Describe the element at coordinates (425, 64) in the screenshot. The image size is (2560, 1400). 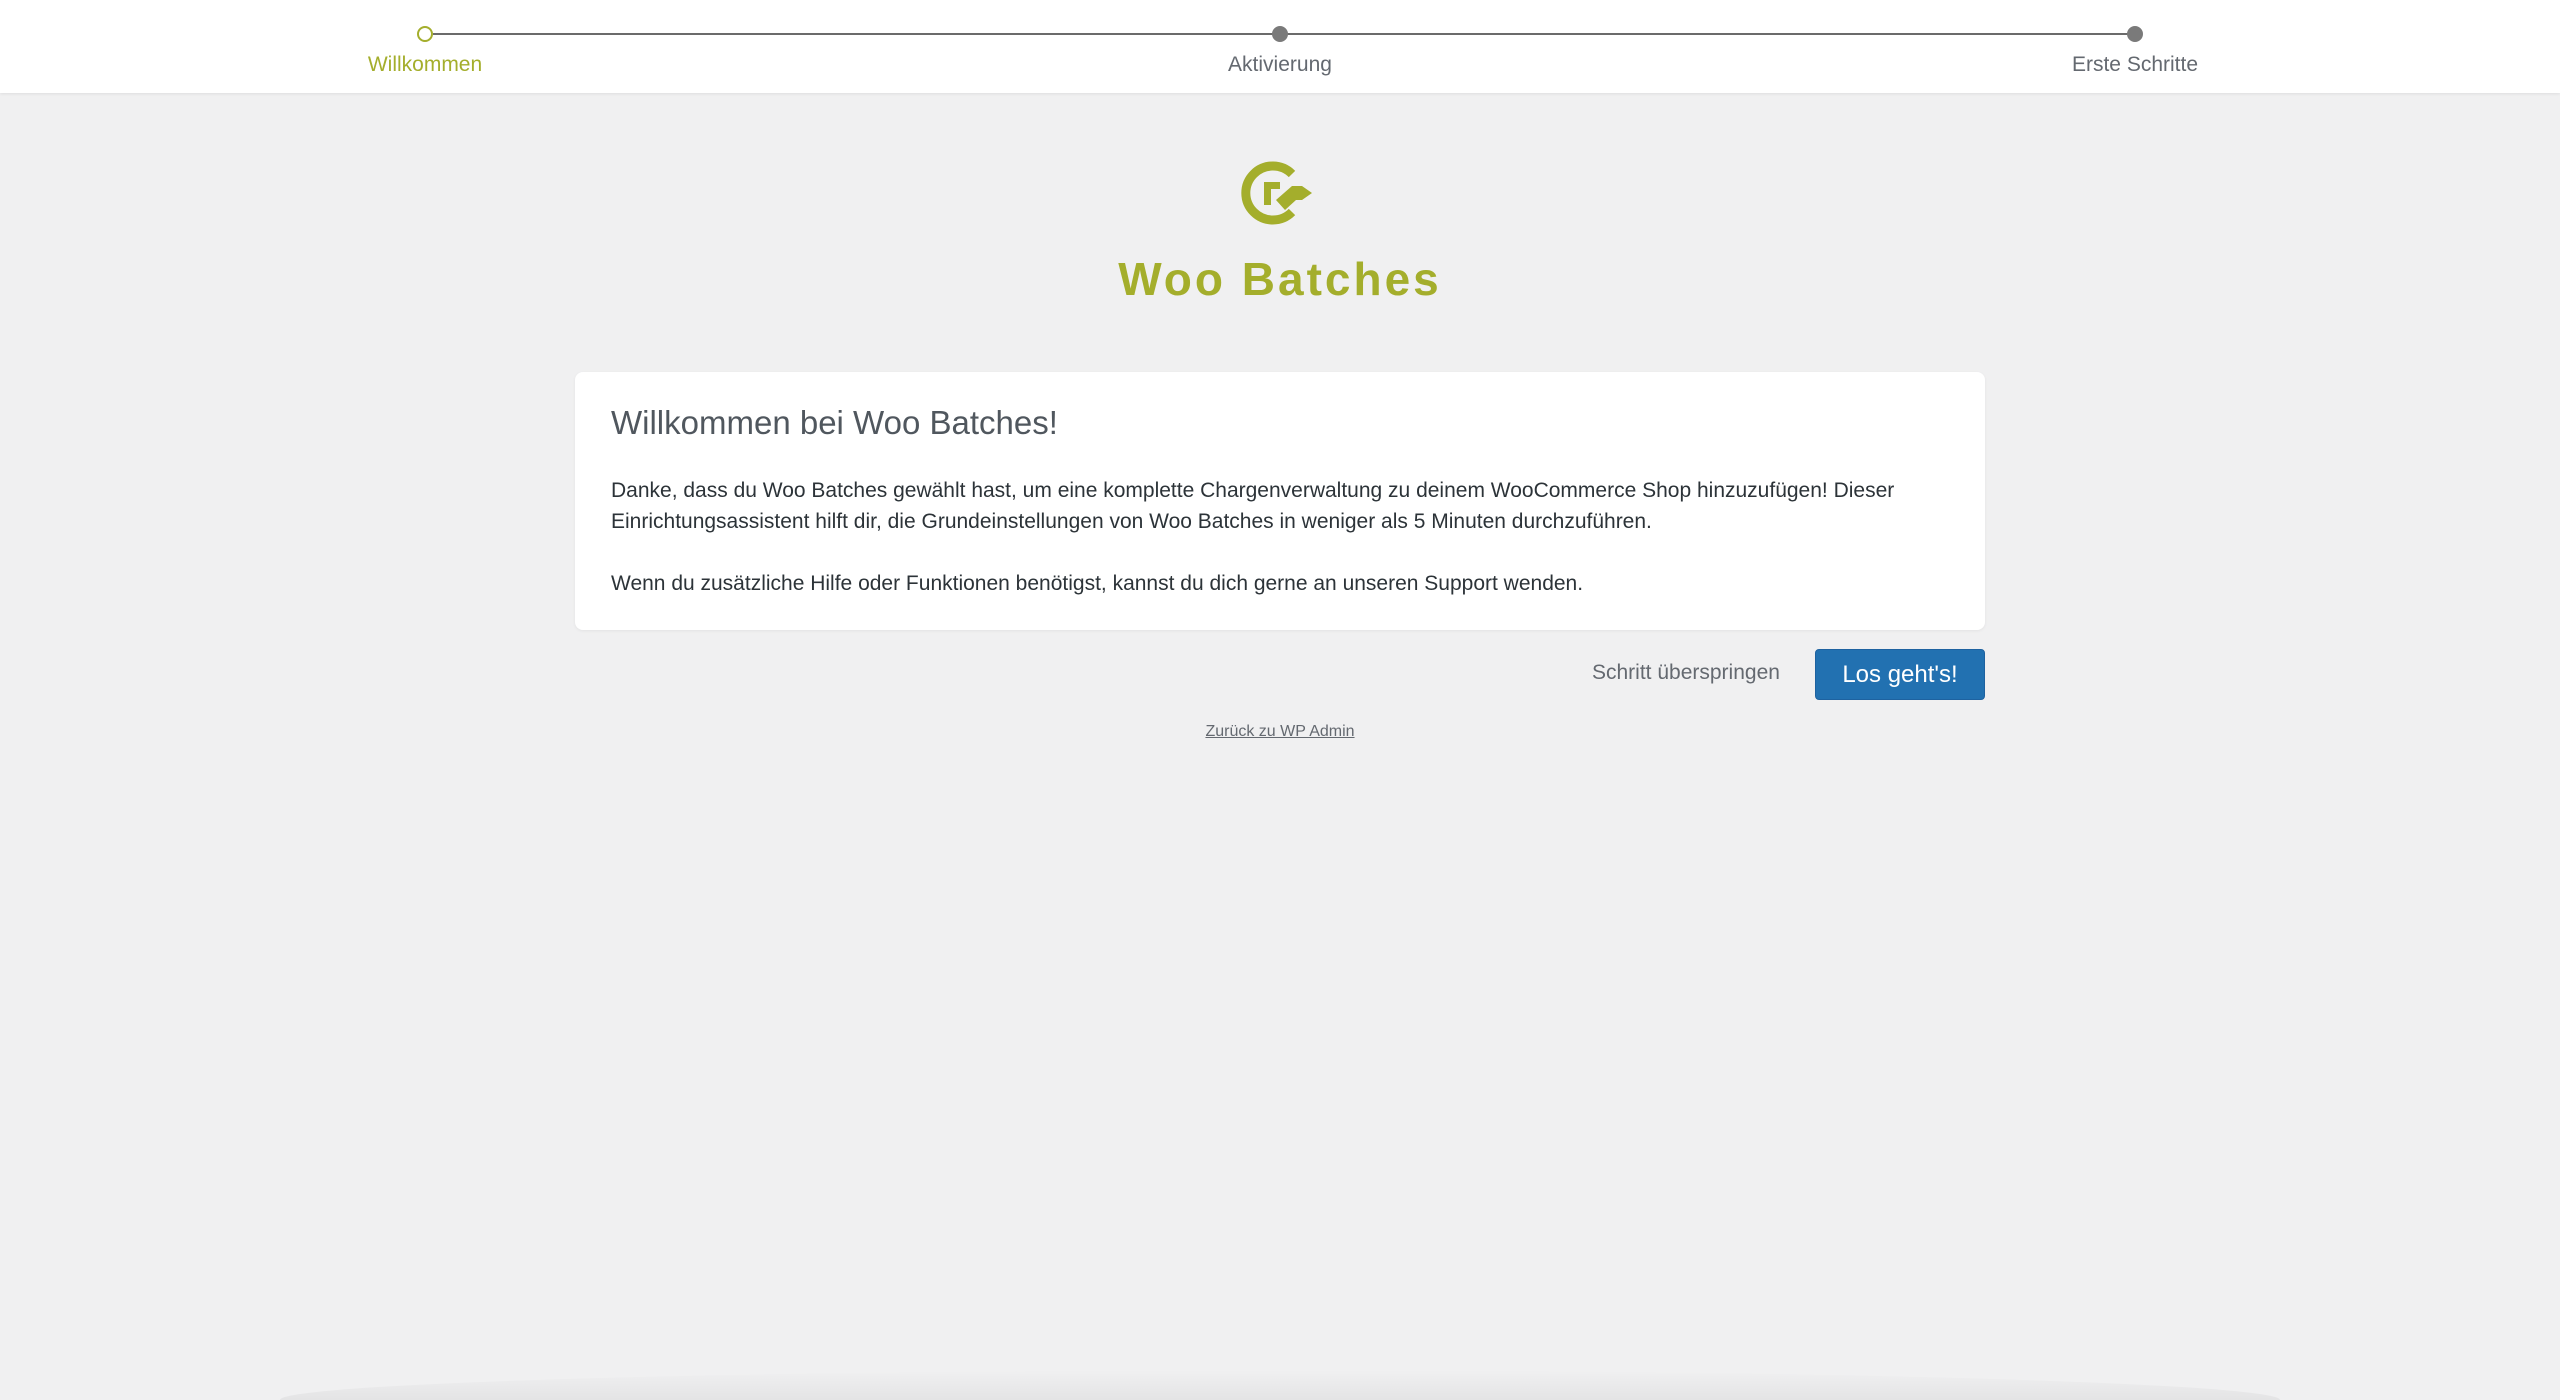
I see `step-label-willkommen: Willkommen` at that location.